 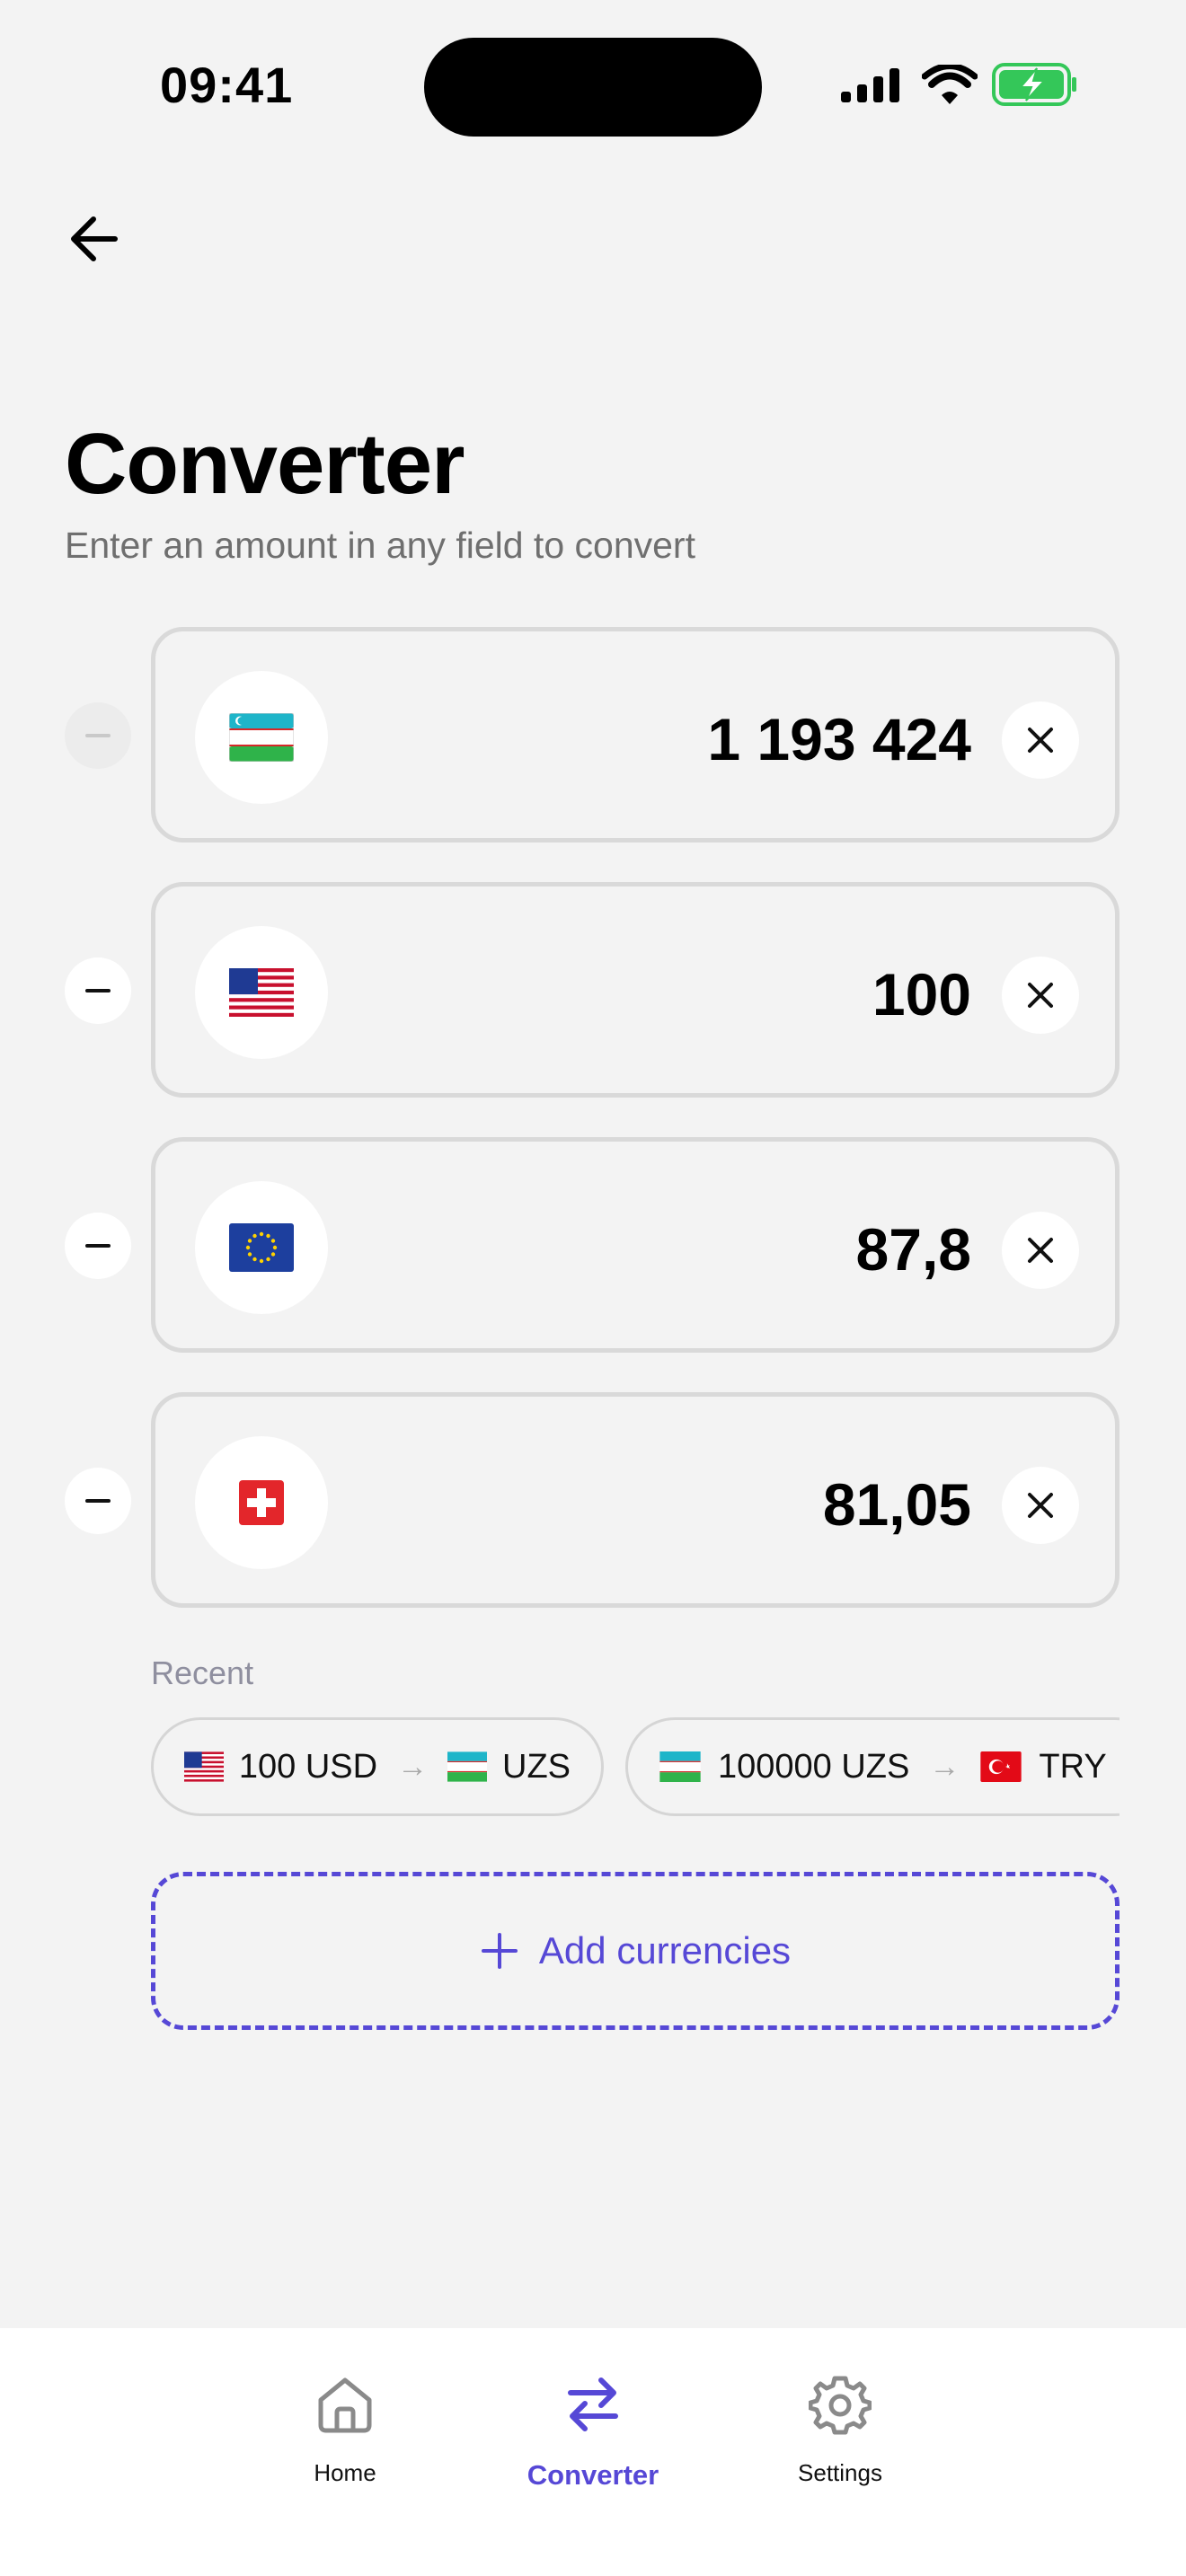 I want to click on cellular-signal-icon, so click(x=870, y=85).